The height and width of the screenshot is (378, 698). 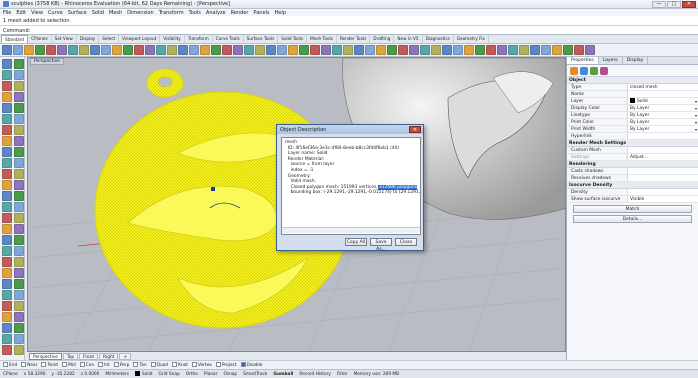 I want to click on menu-panels: Panels, so click(x=261, y=13).